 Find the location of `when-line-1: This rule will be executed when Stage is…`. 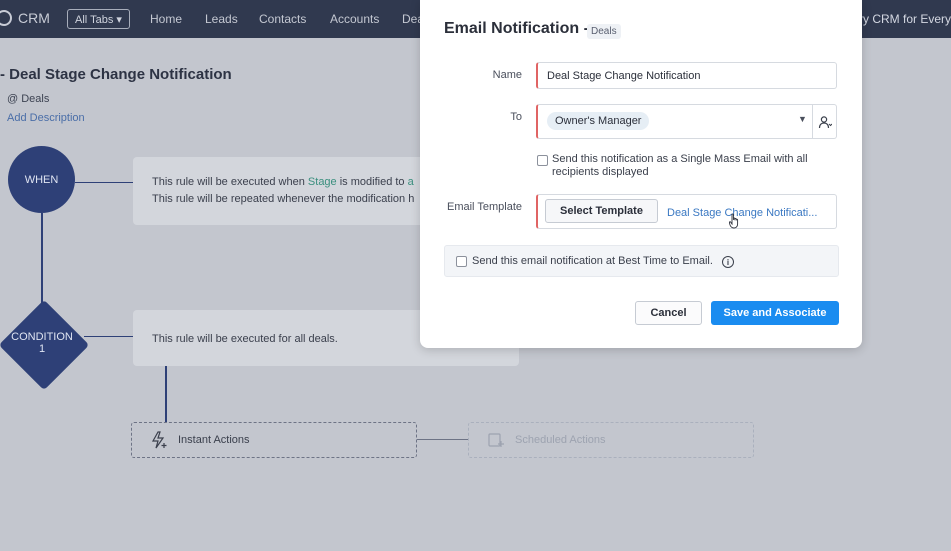

when-line-1: This rule will be executed when Stage is… is located at coordinates (283, 182).